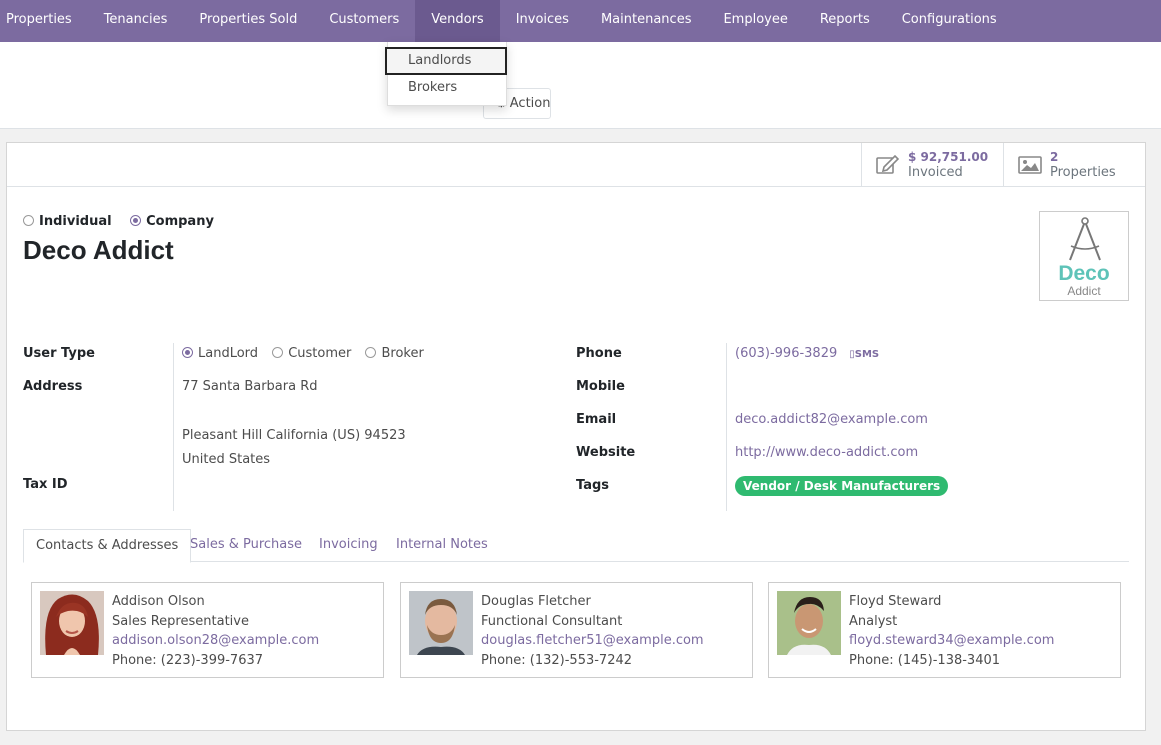  I want to click on properties-smart-button: 2 Properties, so click(1074, 165).